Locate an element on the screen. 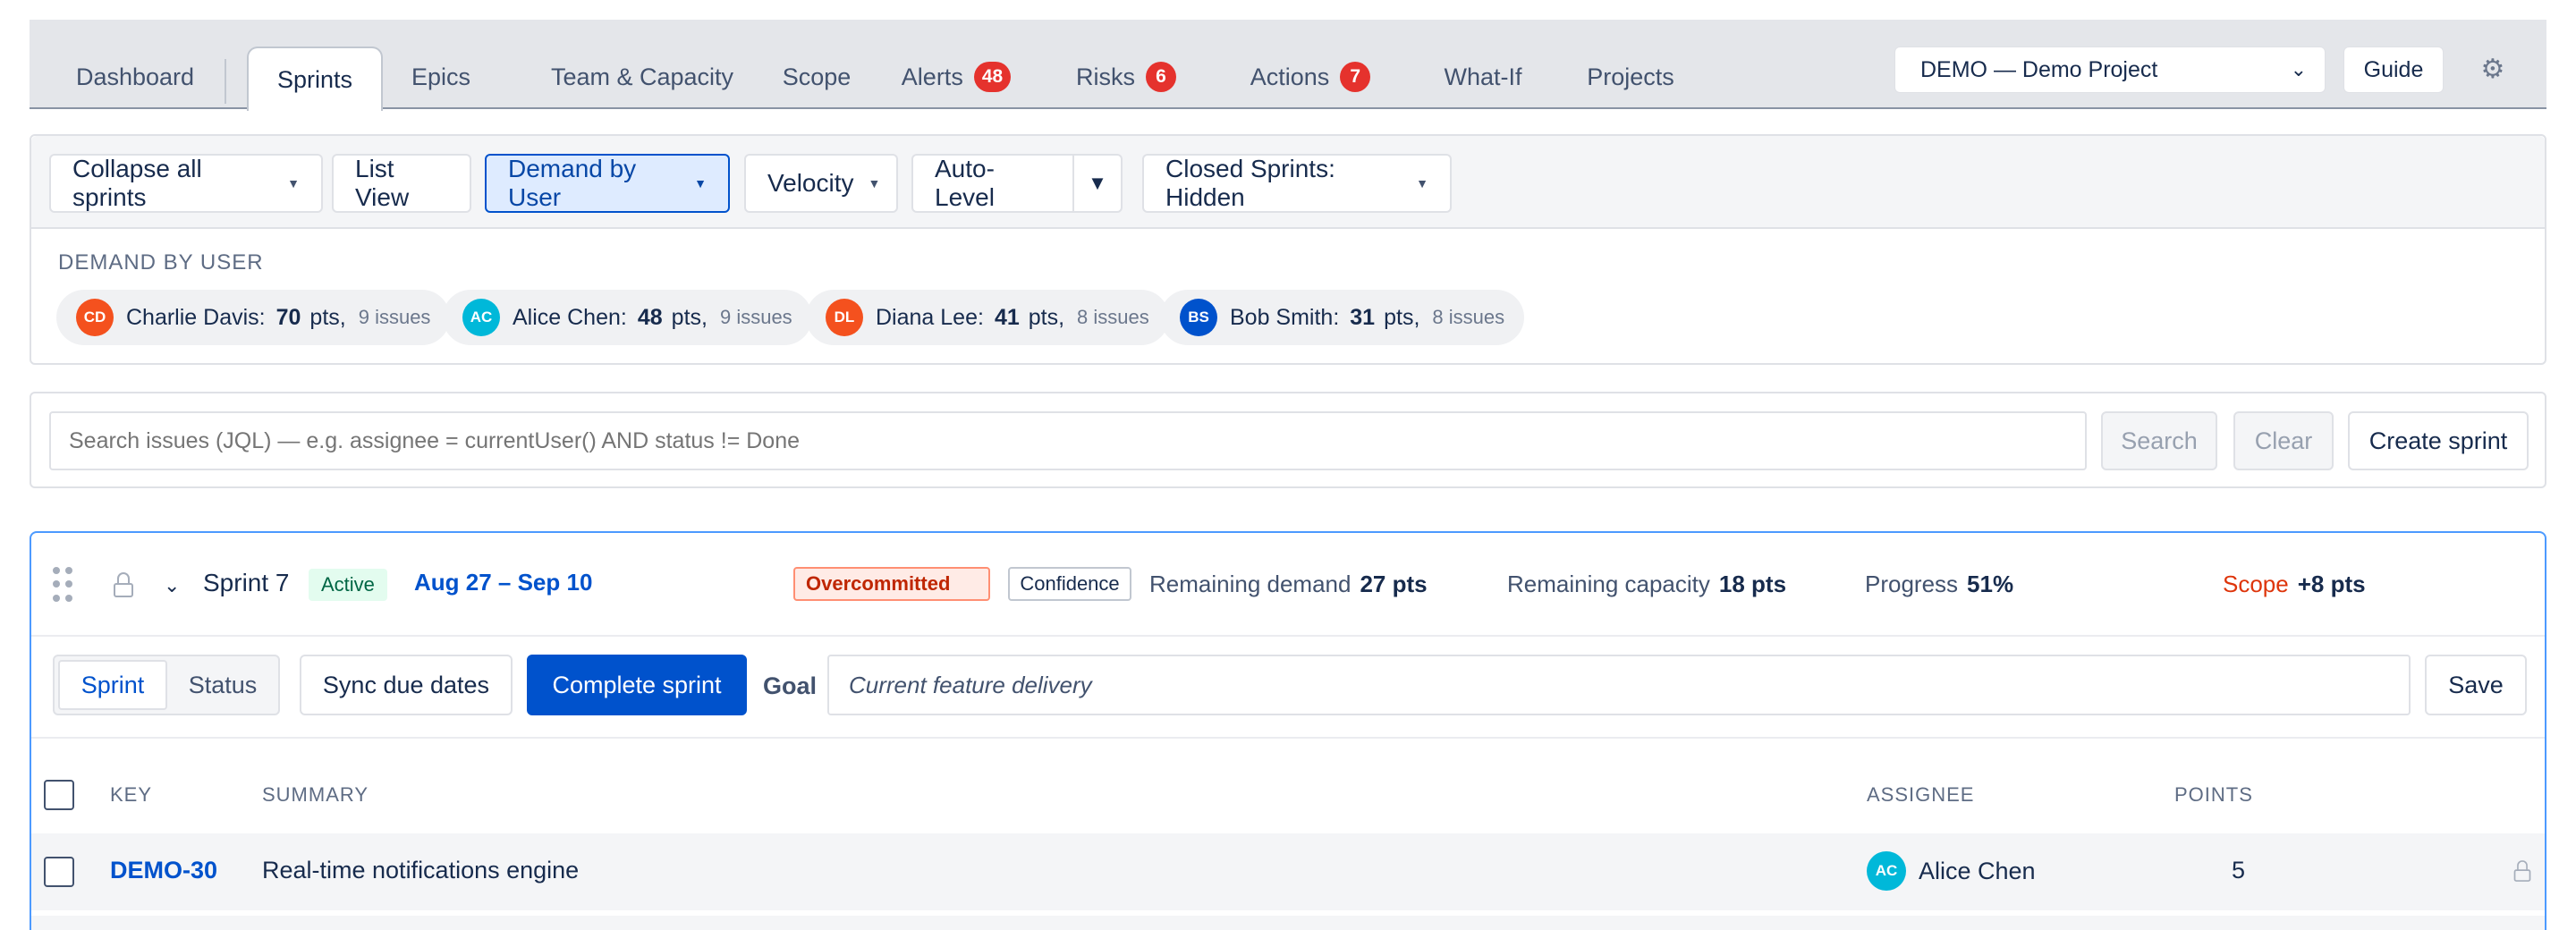 This screenshot has width=2576, height=930. issue-key-link: DEMO-30 is located at coordinates (163, 870).